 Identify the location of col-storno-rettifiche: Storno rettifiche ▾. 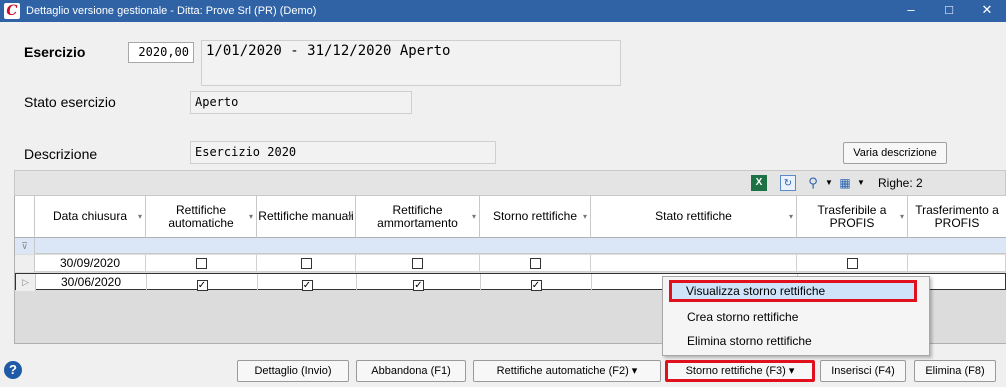
(535, 217).